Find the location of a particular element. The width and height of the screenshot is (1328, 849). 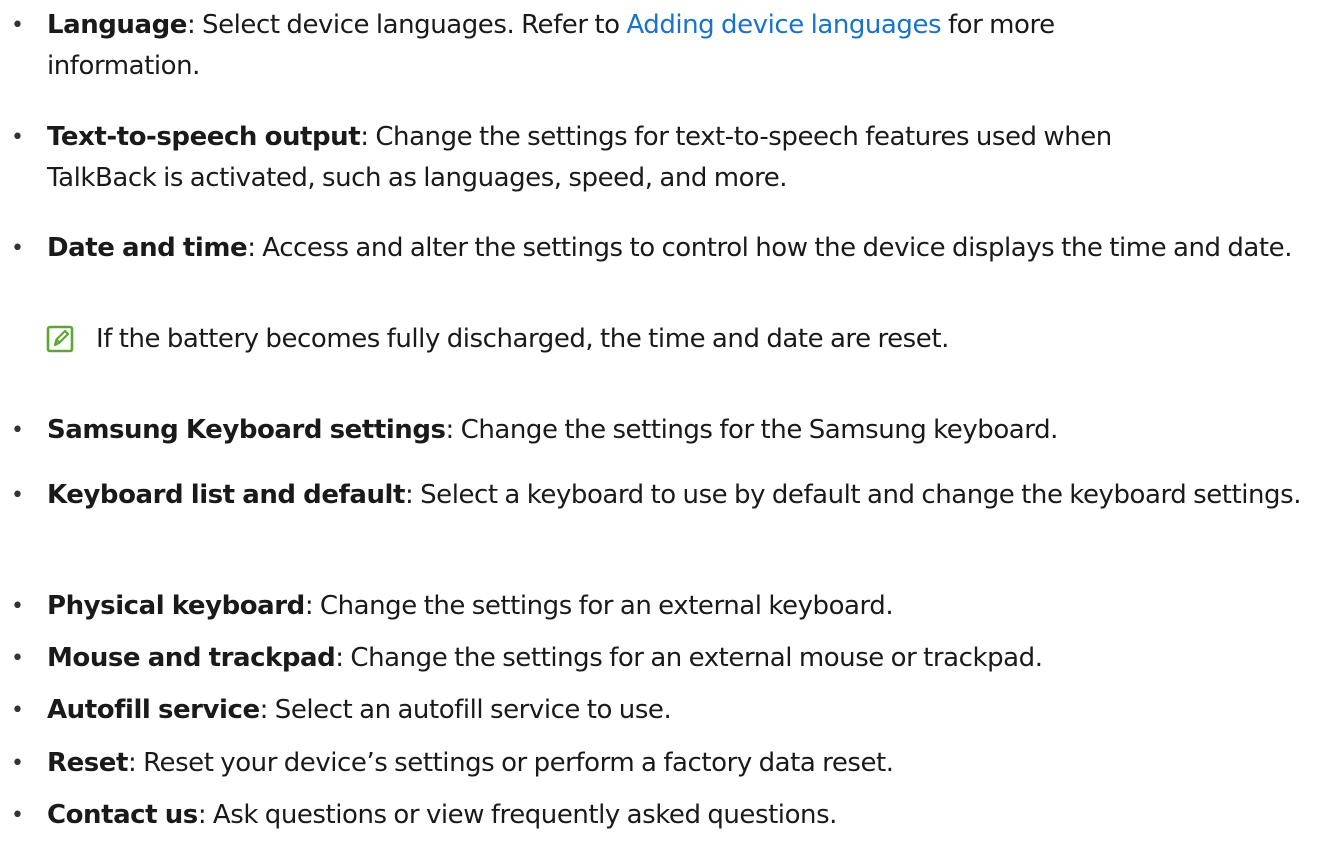

link-adding-device-languages: Adding device languages is located at coordinates (783, 25).